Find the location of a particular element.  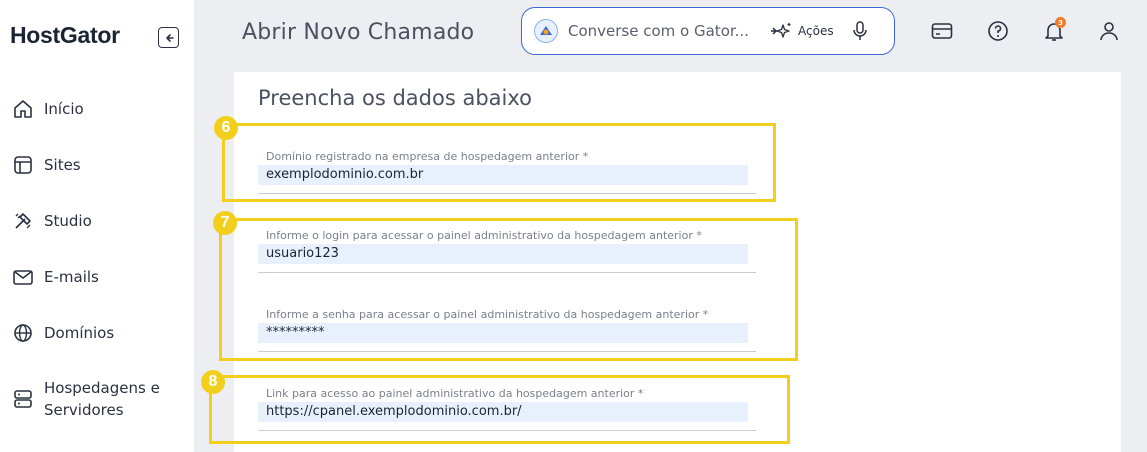

user-icon is located at coordinates (1109, 31).